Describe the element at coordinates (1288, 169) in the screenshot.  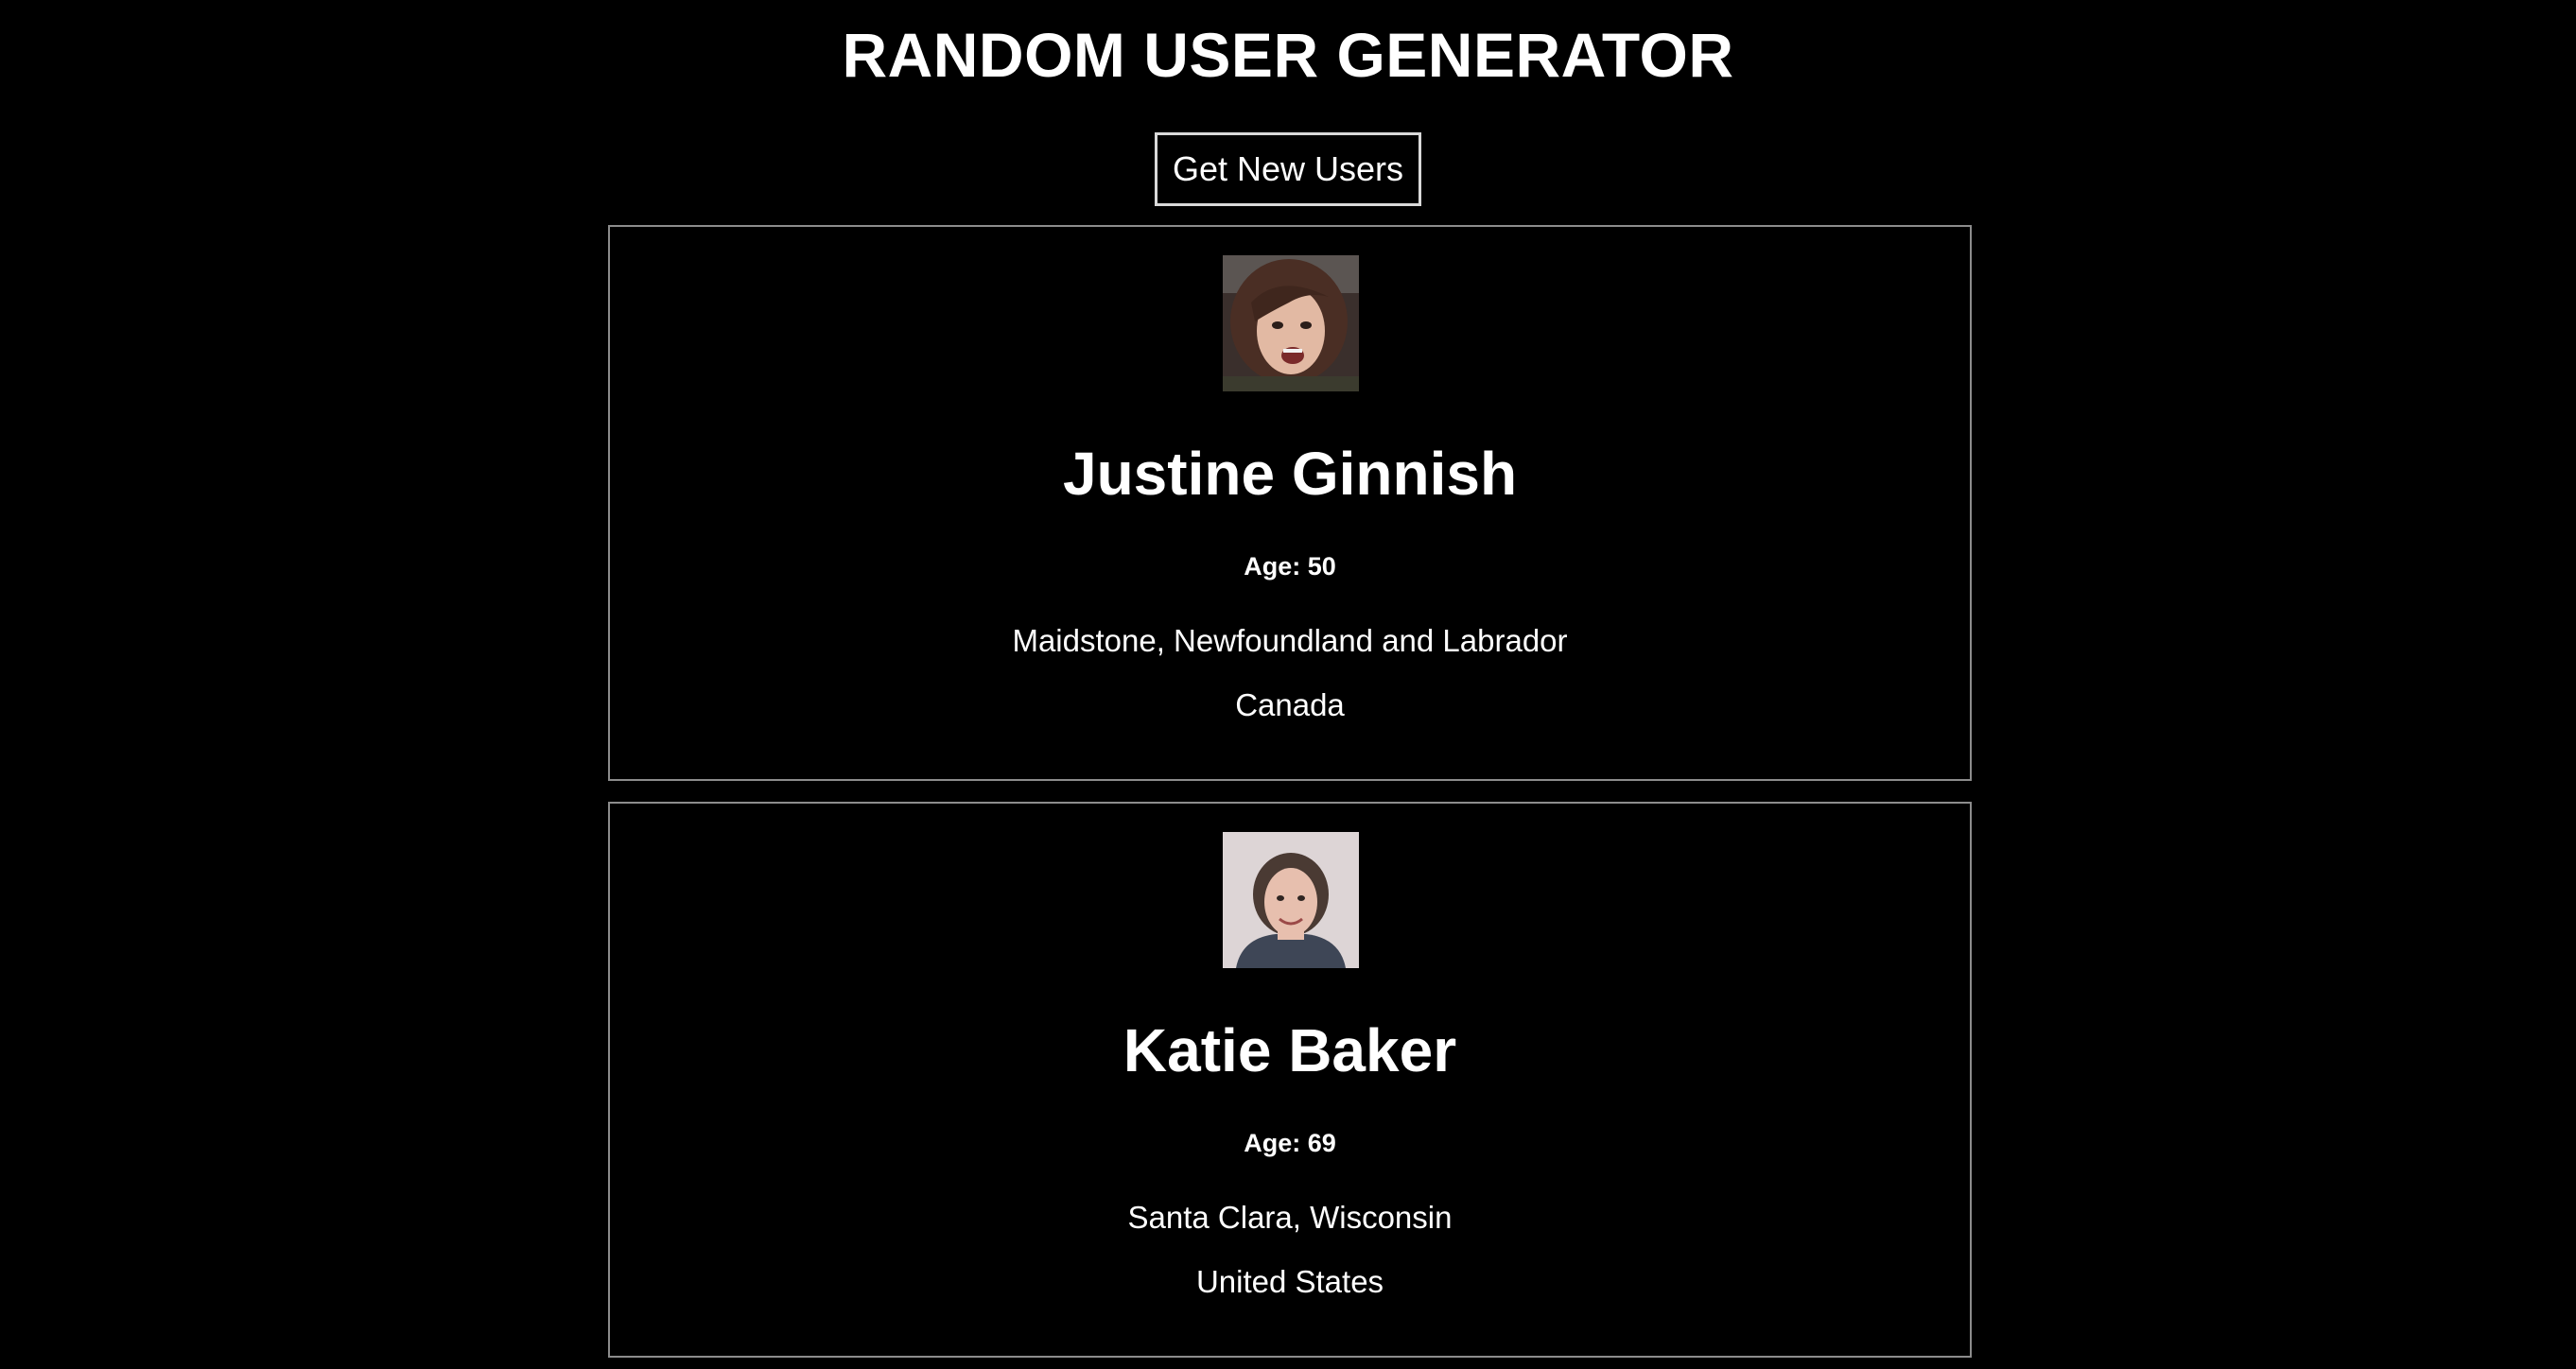
I see `get-new-users-button: Get New Users` at that location.